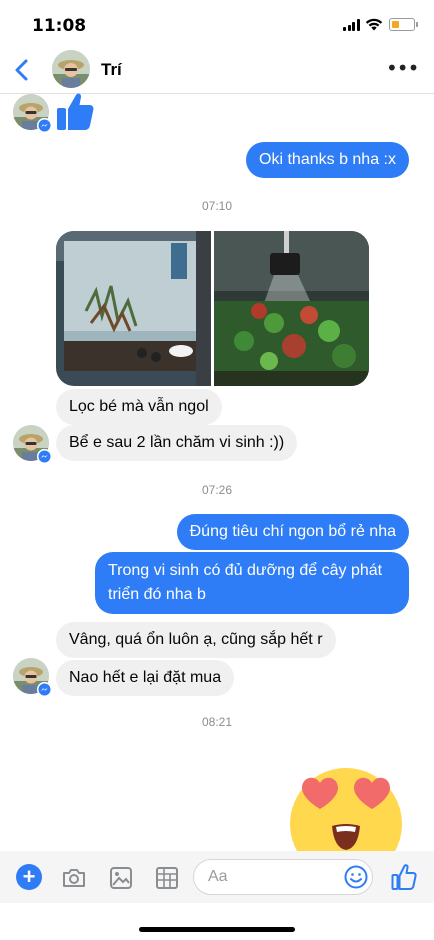  Describe the element at coordinates (217, 722) in the screenshot. I see `timestamp: 08:21` at that location.